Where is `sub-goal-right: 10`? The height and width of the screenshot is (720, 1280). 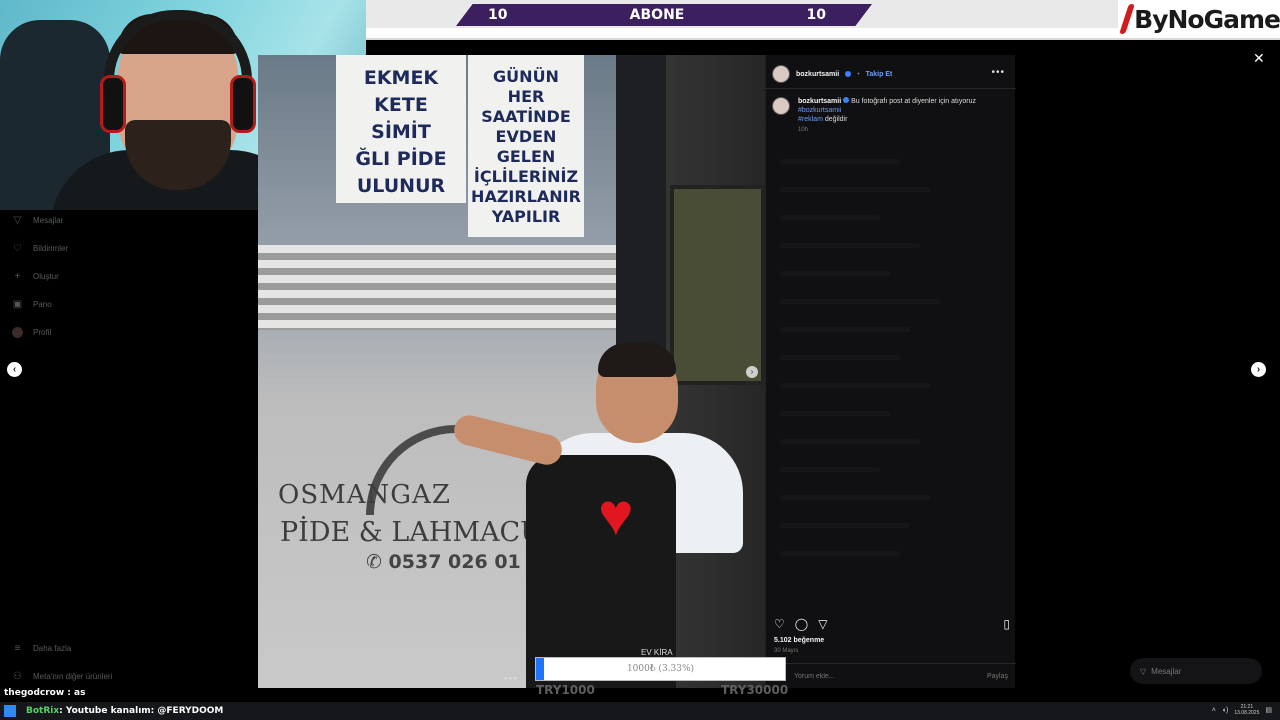
sub-goal-right: 10 is located at coordinates (816, 15).